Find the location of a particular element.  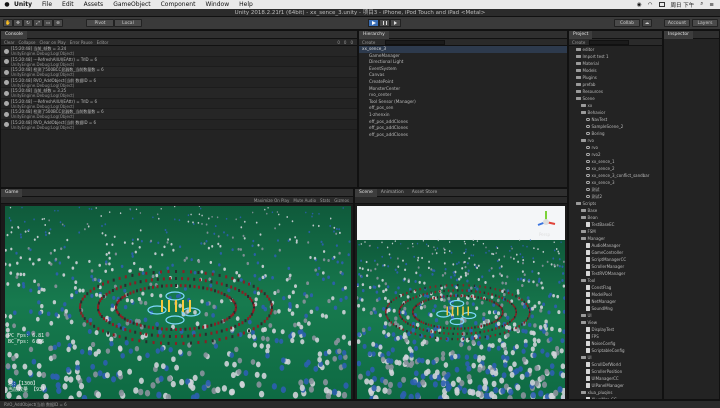

pause-button is located at coordinates (384, 23).